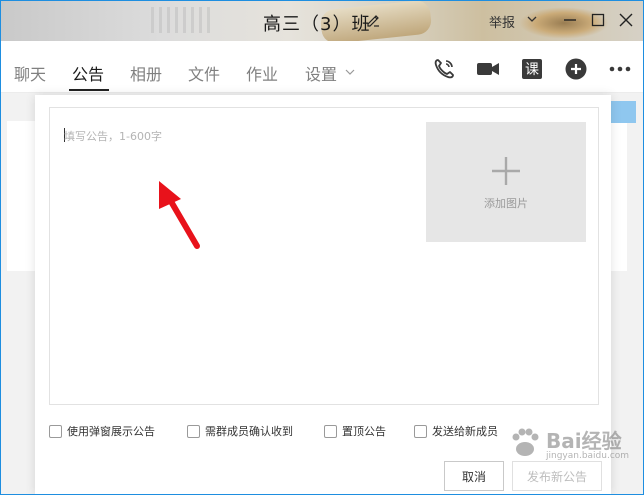 The image size is (644, 495). I want to click on annotation-arrow, so click(179, 215).